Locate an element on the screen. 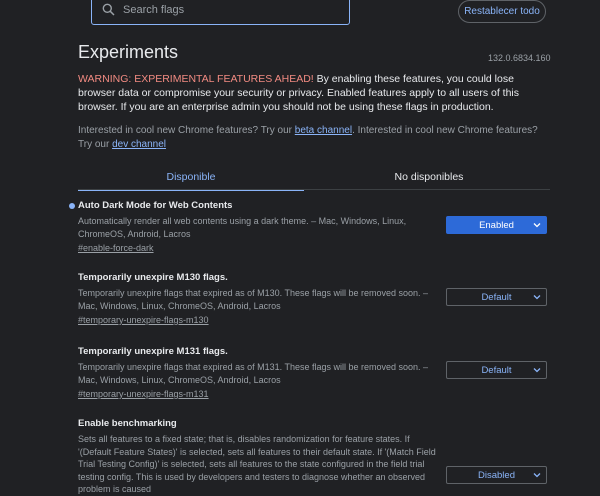 This screenshot has width=600, height=496. experiment-link: #temporary-unexpire-flags-m130 is located at coordinates (258, 320).